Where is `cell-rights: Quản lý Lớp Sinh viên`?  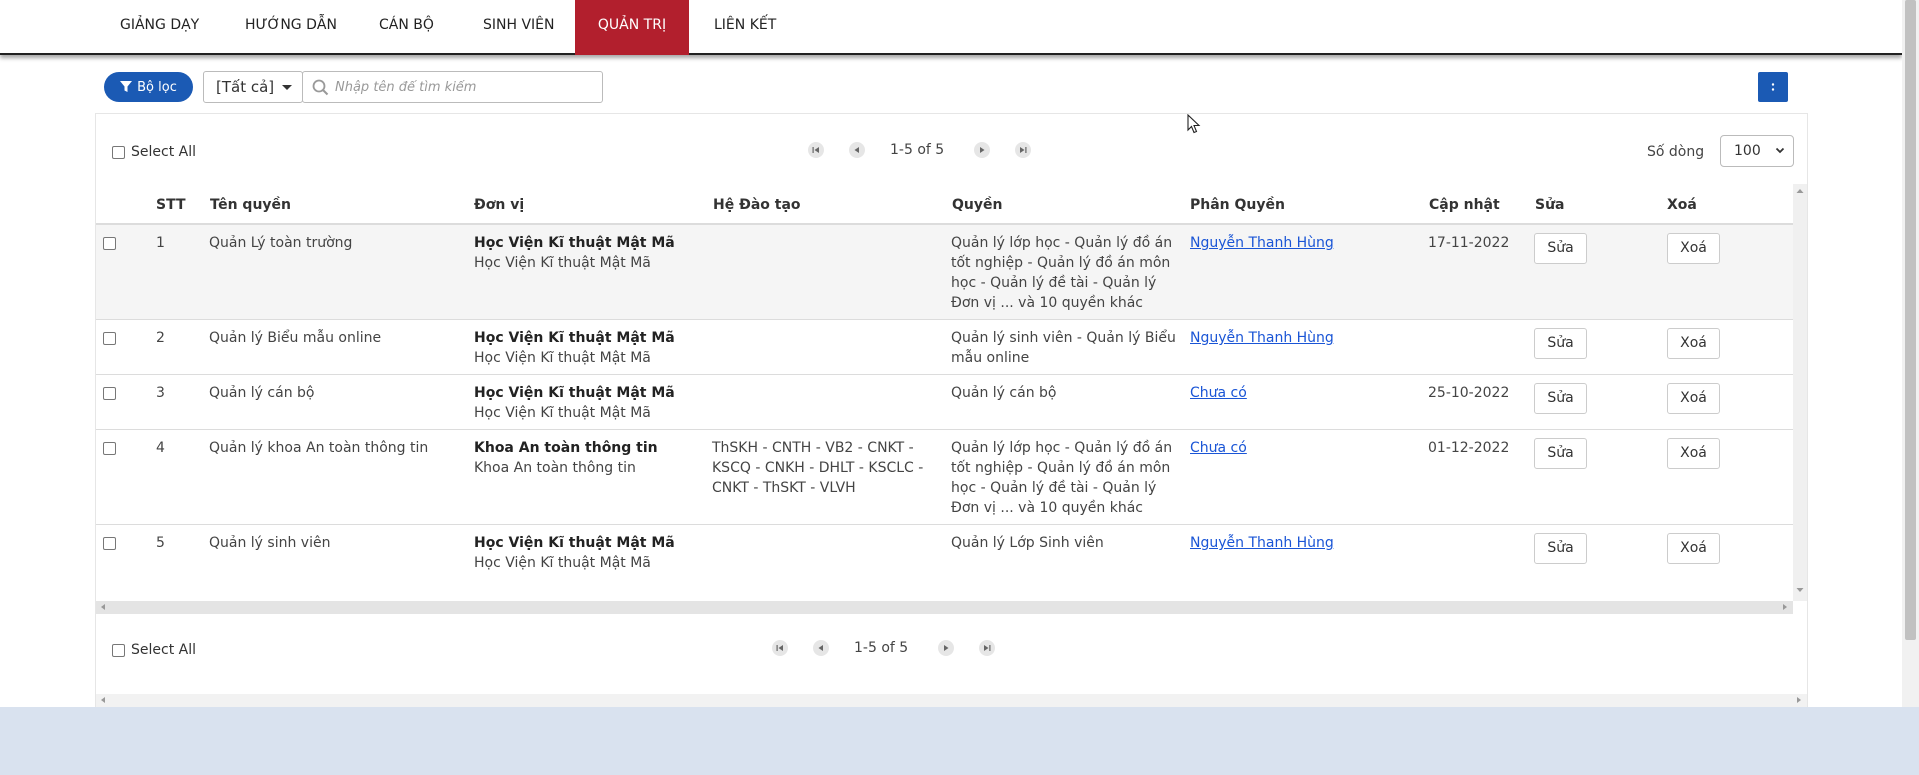 cell-rights: Quản lý Lớp Sinh viên is located at coordinates (1027, 543).